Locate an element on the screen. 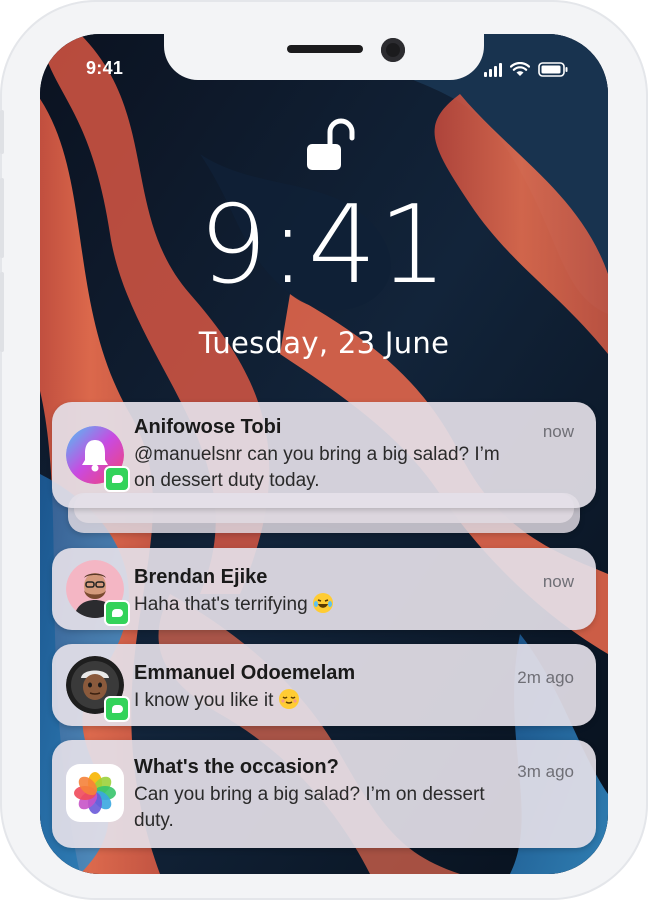 The image size is (648, 900). photos-app-icon is located at coordinates (95, 793).